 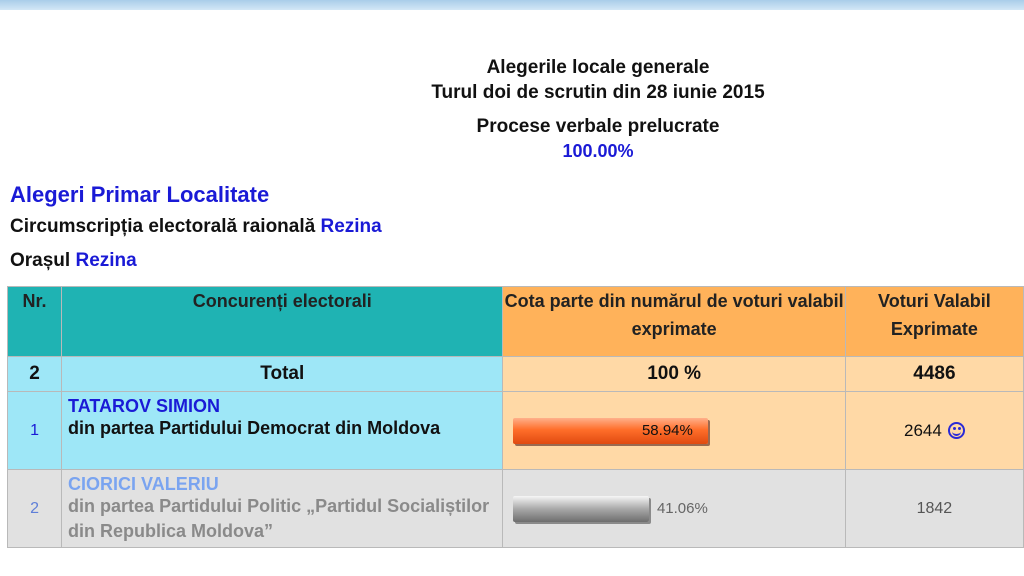 What do you see at coordinates (140, 194) in the screenshot?
I see `section-title: Alegeri Primar Localitate` at bounding box center [140, 194].